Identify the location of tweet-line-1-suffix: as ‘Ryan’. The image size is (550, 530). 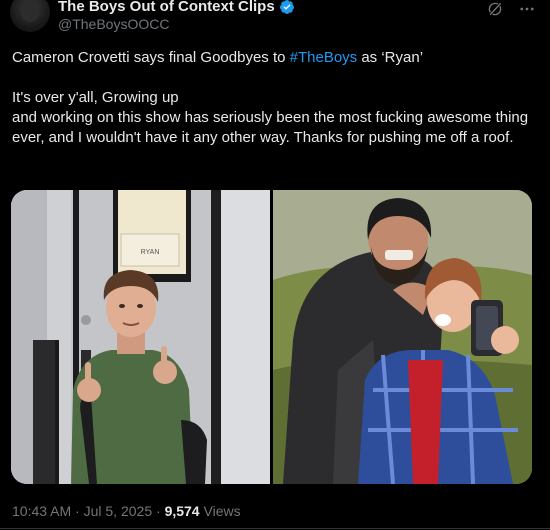
(390, 57).